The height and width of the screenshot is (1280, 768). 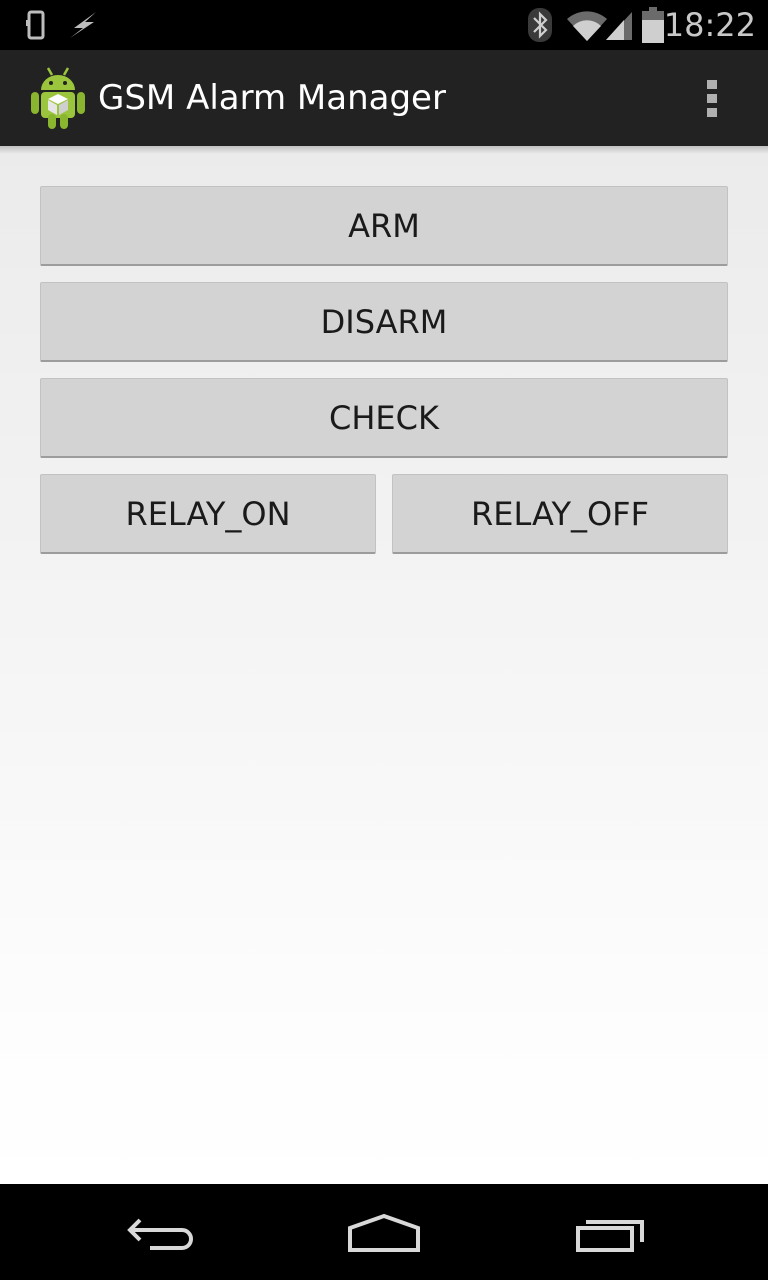 I want to click on bluetooth-icon, so click(x=540, y=25).